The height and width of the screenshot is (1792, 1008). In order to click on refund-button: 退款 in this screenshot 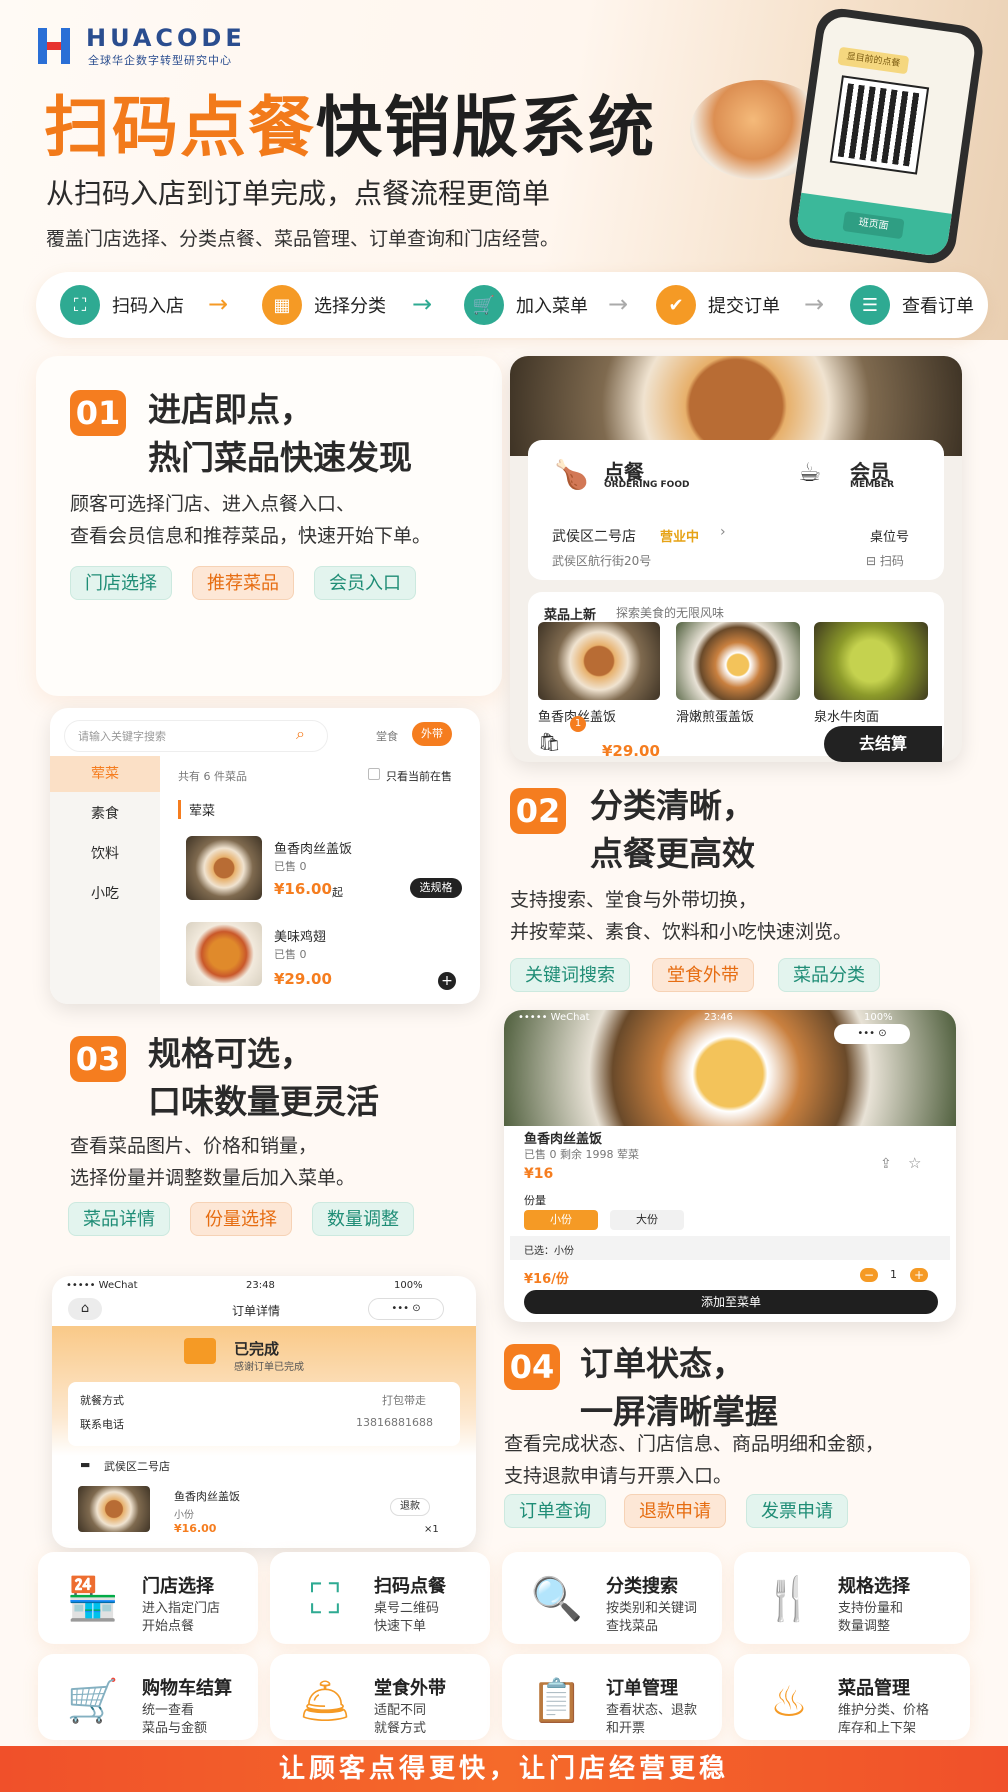, I will do `click(410, 1507)`.